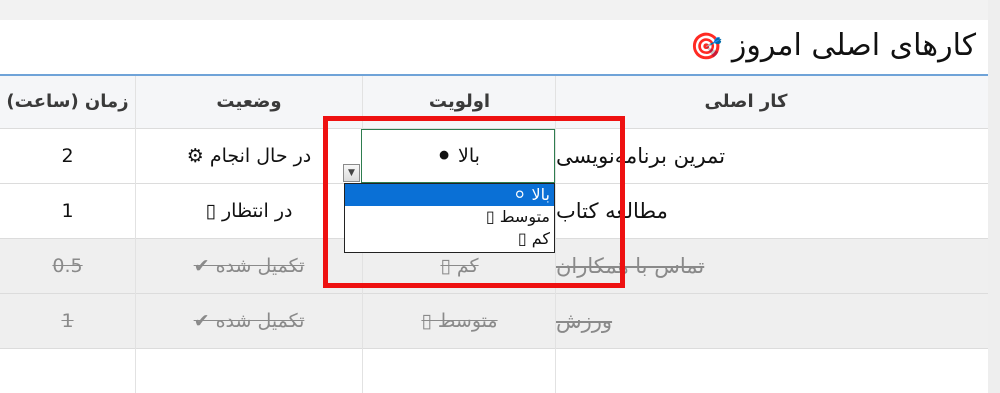 The image size is (1000, 393). I want to click on task-cell: مطالعه کتاب, so click(772, 211).